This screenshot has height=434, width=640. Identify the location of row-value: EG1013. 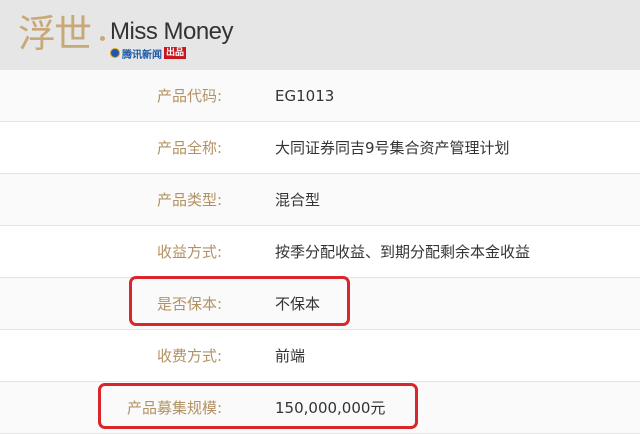
(305, 96).